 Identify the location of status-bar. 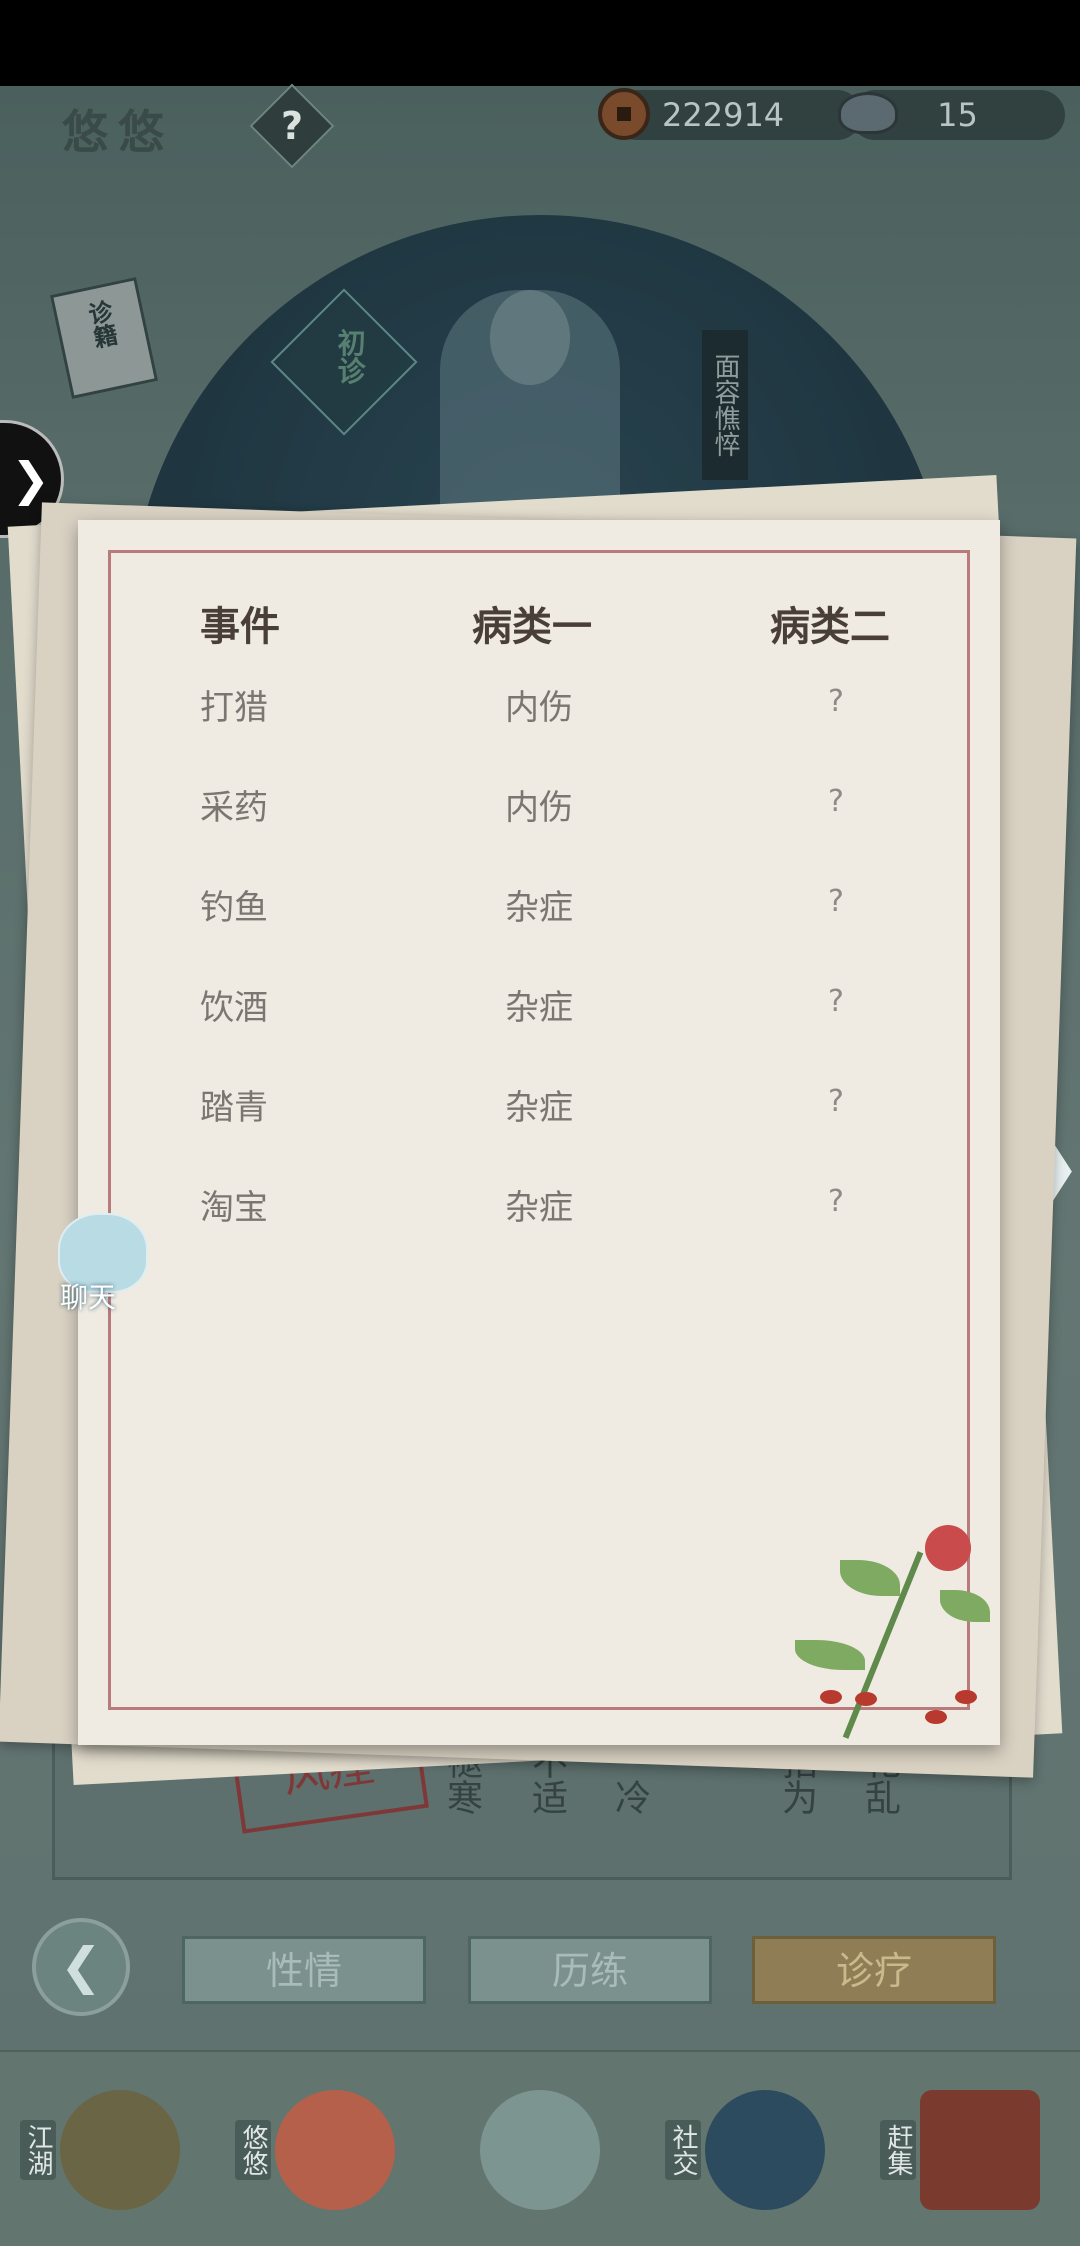
(540, 43).